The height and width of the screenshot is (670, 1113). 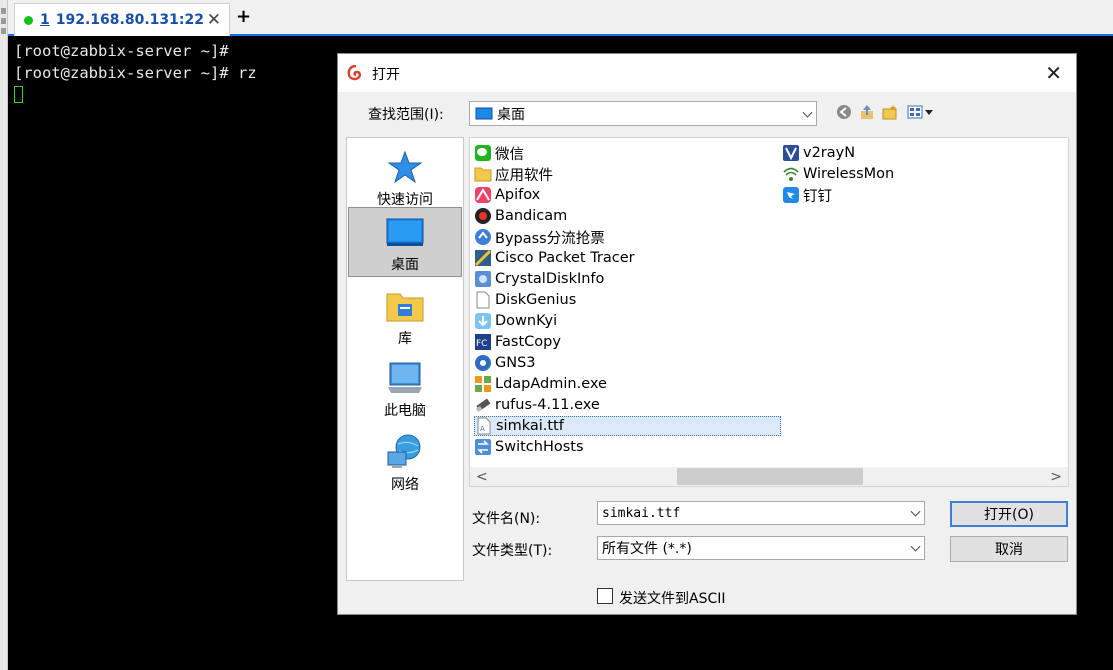 What do you see at coordinates (483, 237) in the screenshot?
I see `bypass-icon` at bounding box center [483, 237].